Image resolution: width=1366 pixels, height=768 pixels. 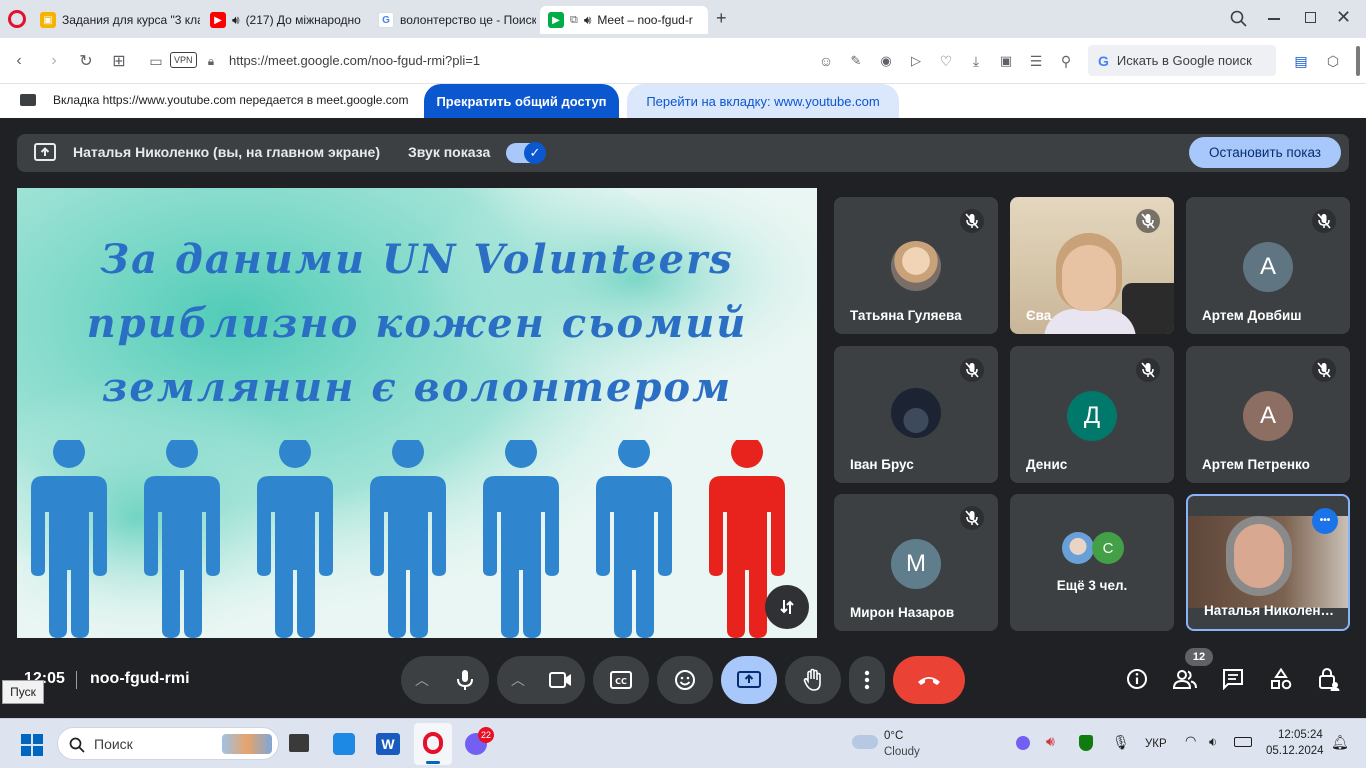 What do you see at coordinates (856, 61) in the screenshot?
I see `edit-icon: ✎` at bounding box center [856, 61].